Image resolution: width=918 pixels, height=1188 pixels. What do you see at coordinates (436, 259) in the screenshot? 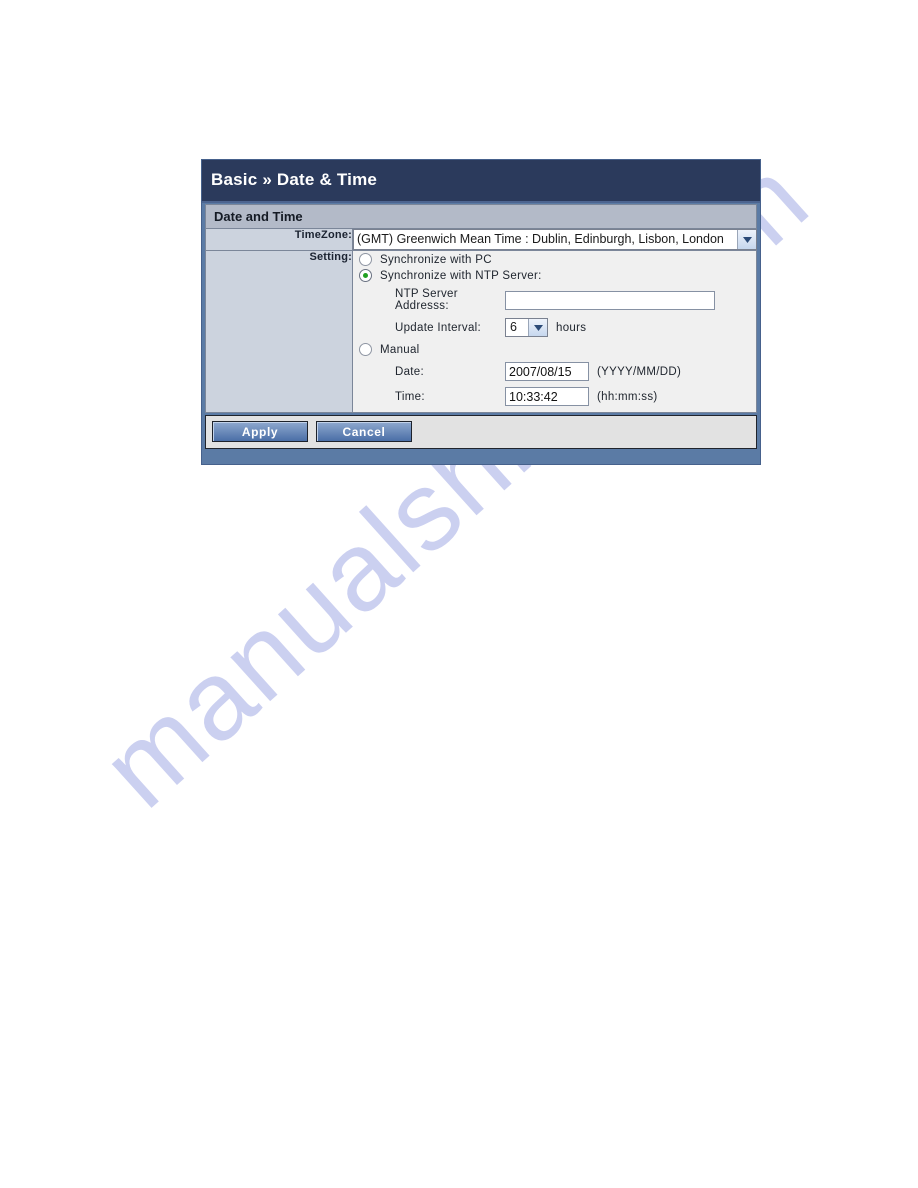
I see `radio-label-sync-pc: Synchronize with PC` at bounding box center [436, 259].